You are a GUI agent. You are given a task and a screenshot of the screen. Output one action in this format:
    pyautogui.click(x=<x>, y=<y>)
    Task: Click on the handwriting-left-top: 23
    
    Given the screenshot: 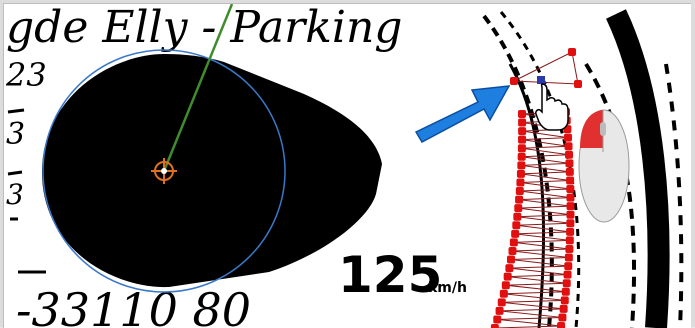 What is the action you would take?
    pyautogui.click(x=26, y=75)
    